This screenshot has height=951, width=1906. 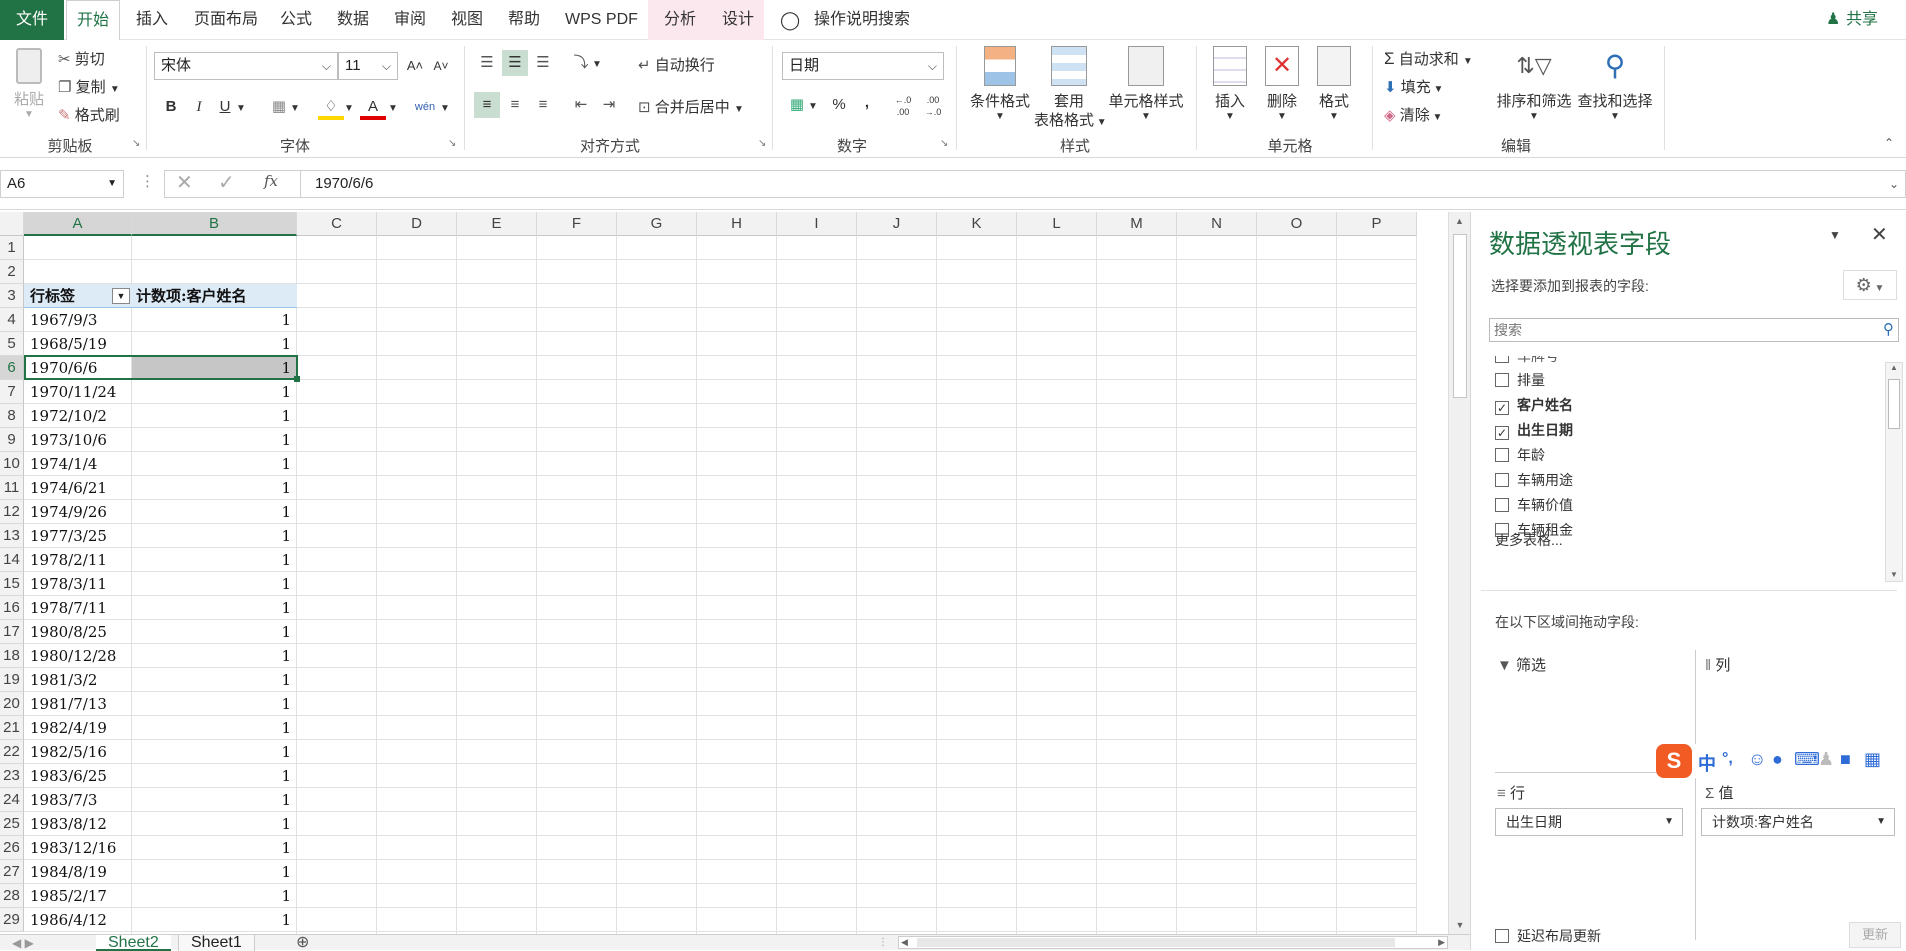 I want to click on row-header-24: 24, so click(x=12, y=800).